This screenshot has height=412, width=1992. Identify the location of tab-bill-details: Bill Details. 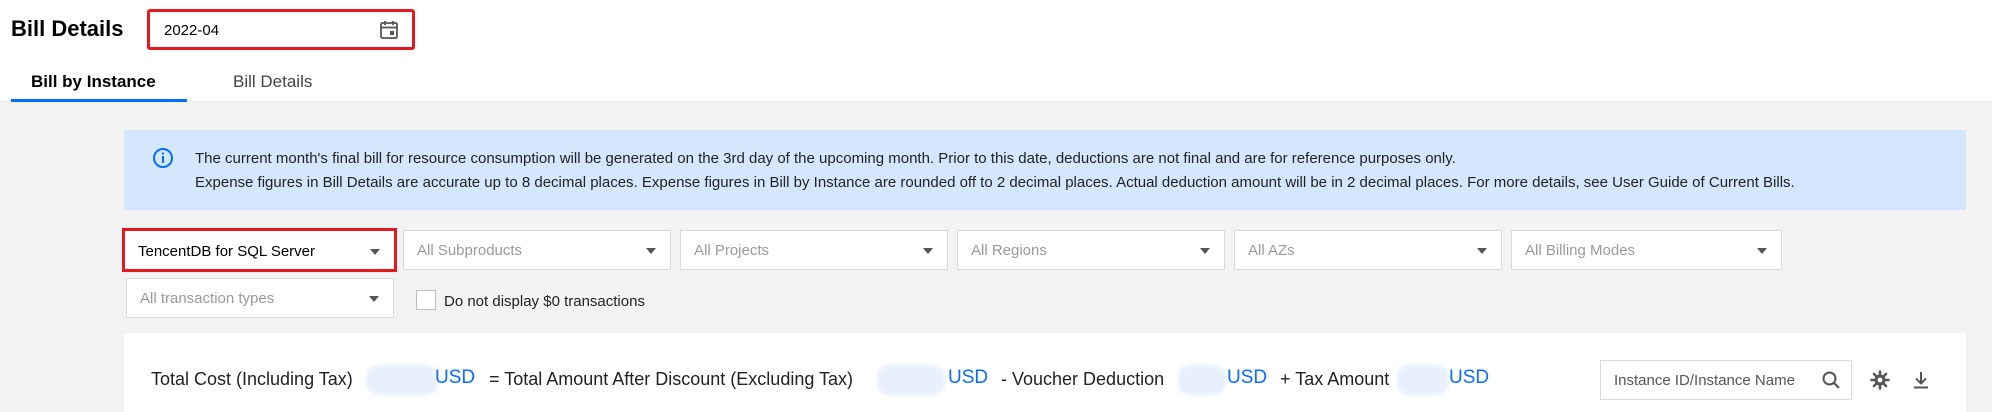
(272, 79).